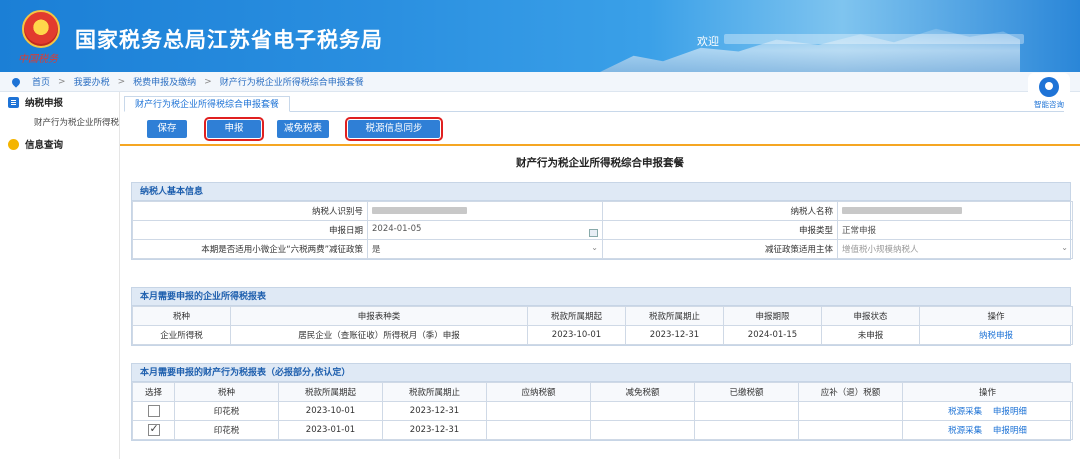  Describe the element at coordinates (250, 211) in the screenshot. I see `taxpayer-id-label: 纳税人识别号` at that location.